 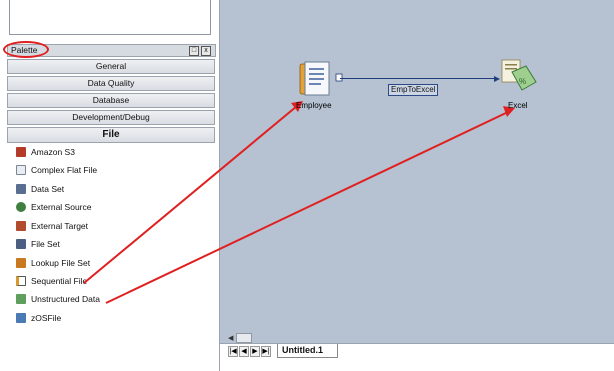 I want to click on item-label: Data Set, so click(x=48, y=189).